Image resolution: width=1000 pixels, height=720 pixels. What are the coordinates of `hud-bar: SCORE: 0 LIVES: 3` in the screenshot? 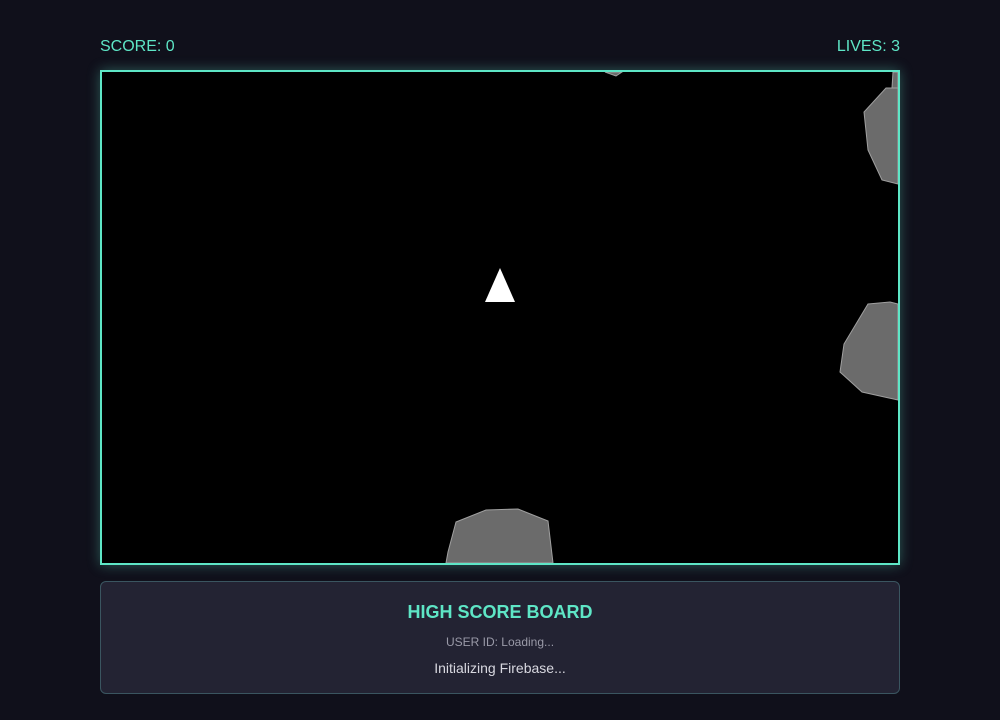 It's located at (500, 48).